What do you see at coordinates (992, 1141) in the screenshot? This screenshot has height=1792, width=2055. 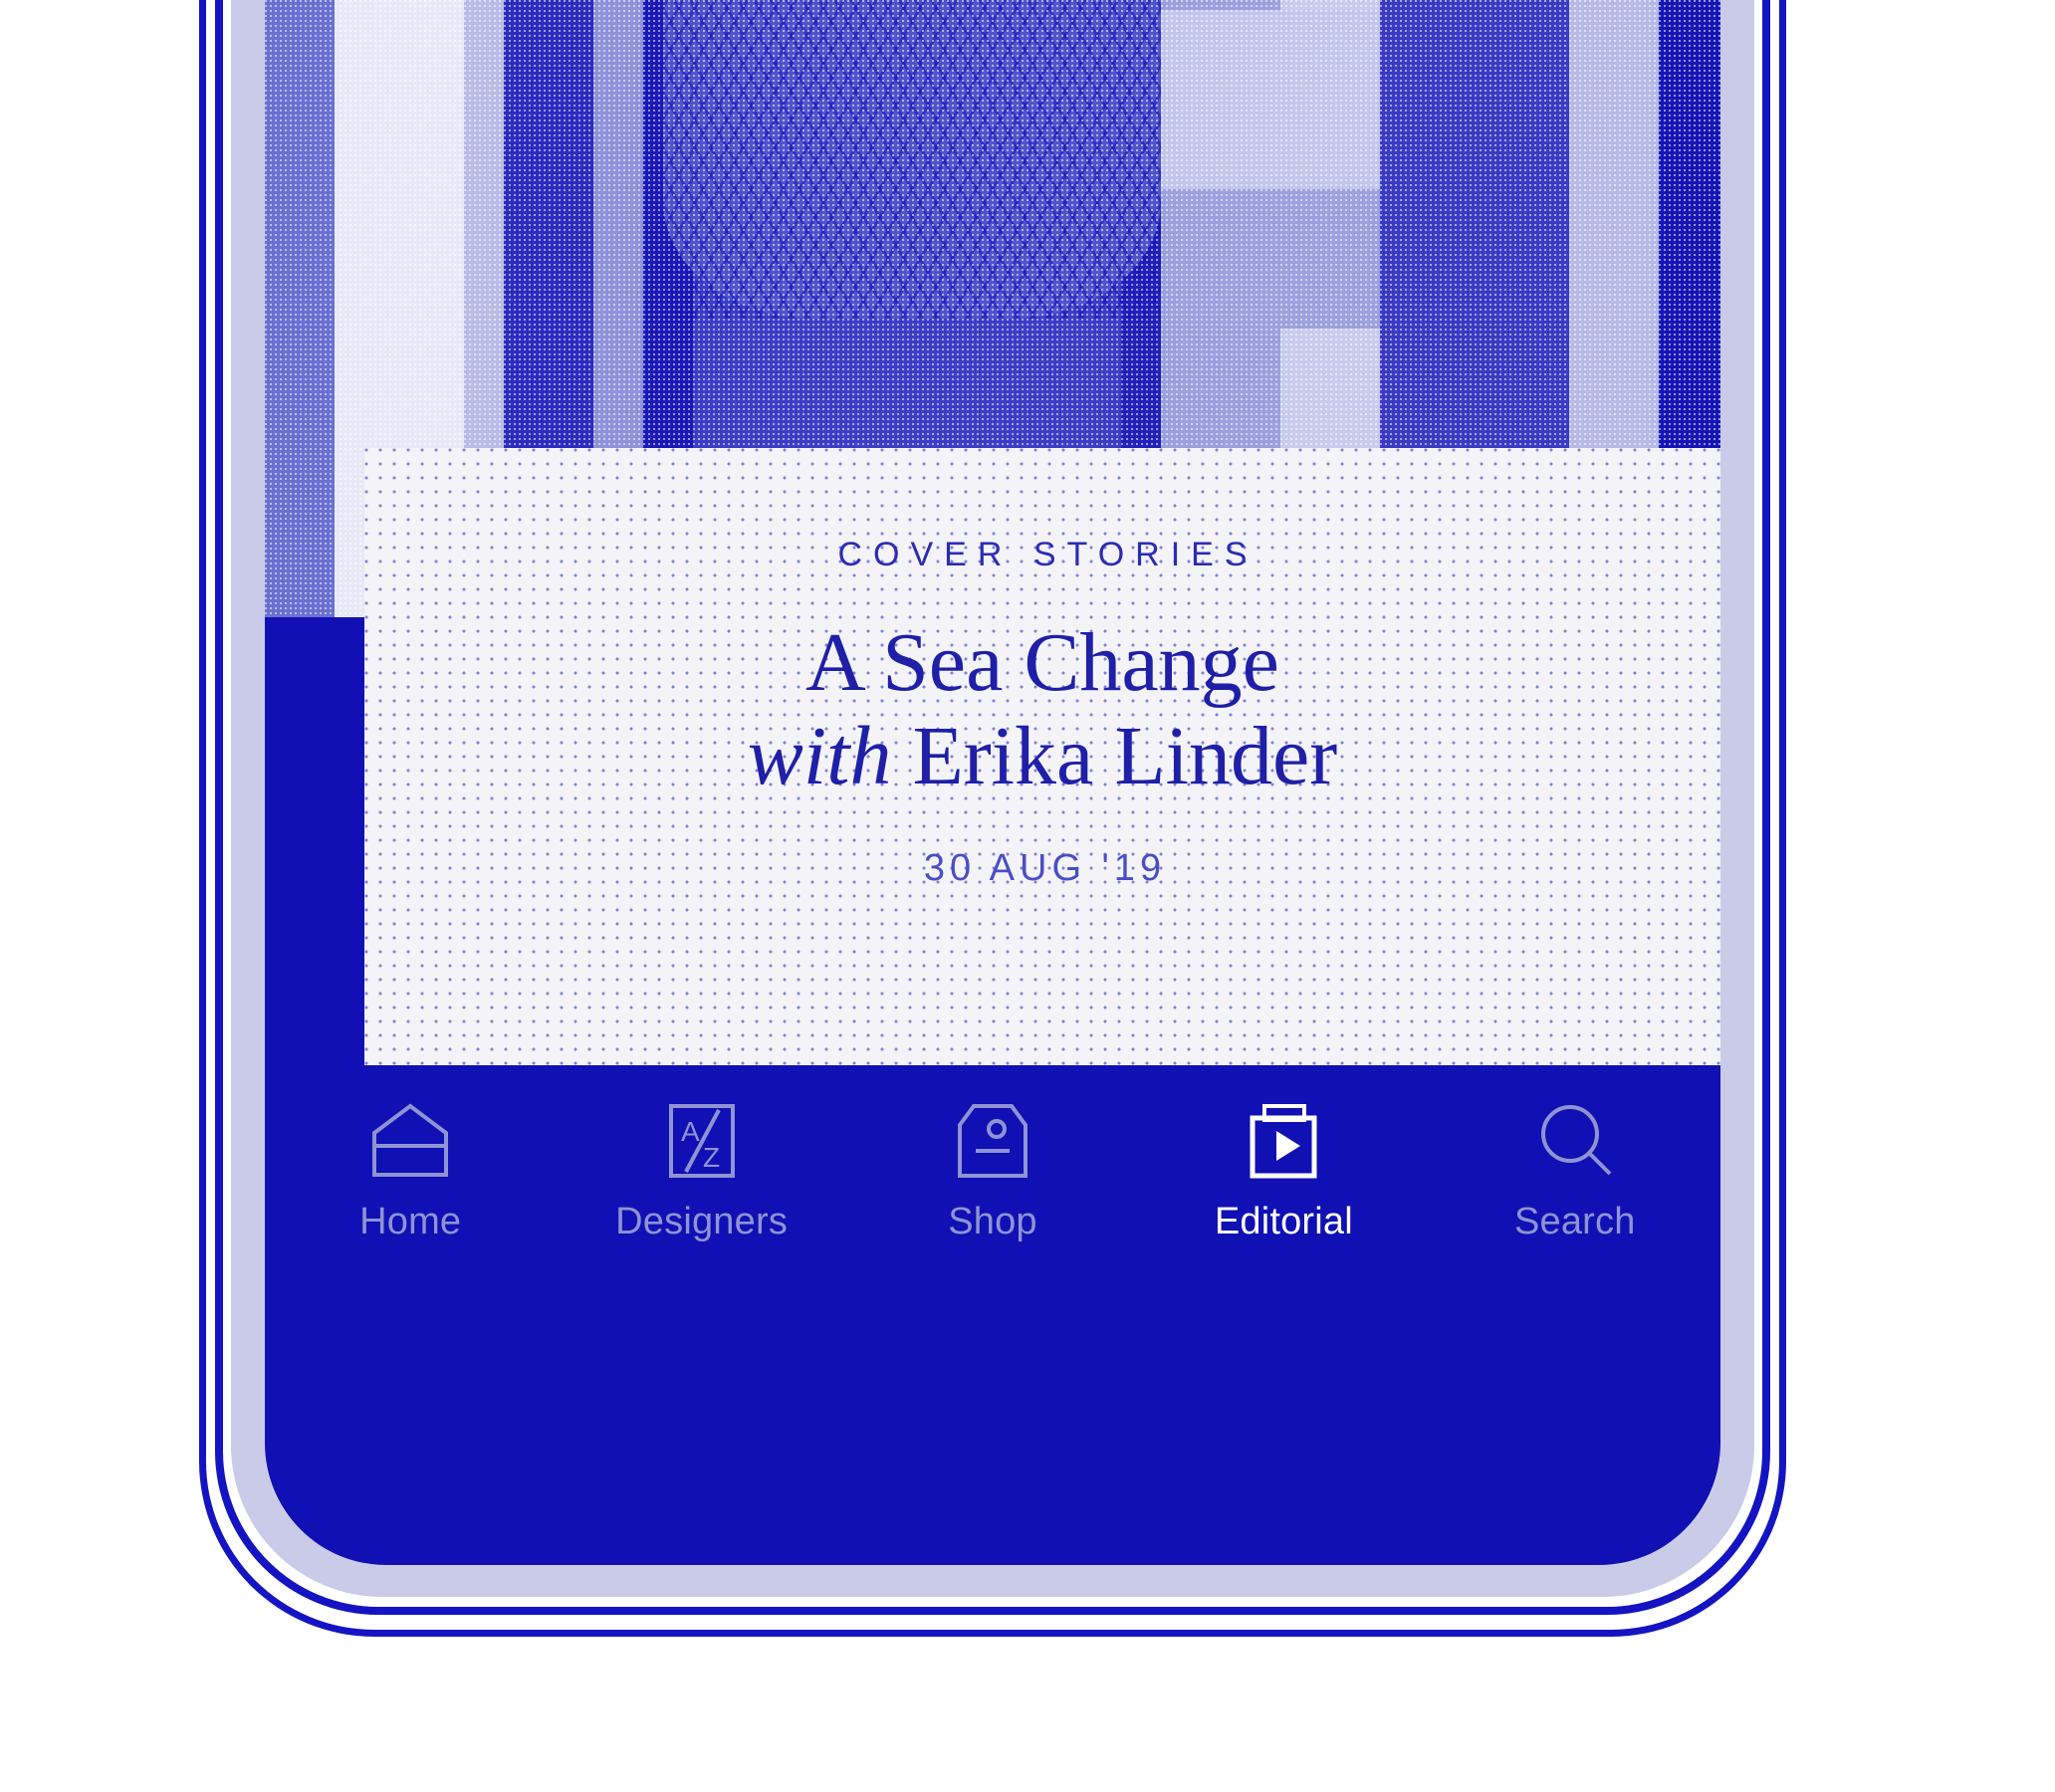 I see `price-tag-icon` at bounding box center [992, 1141].